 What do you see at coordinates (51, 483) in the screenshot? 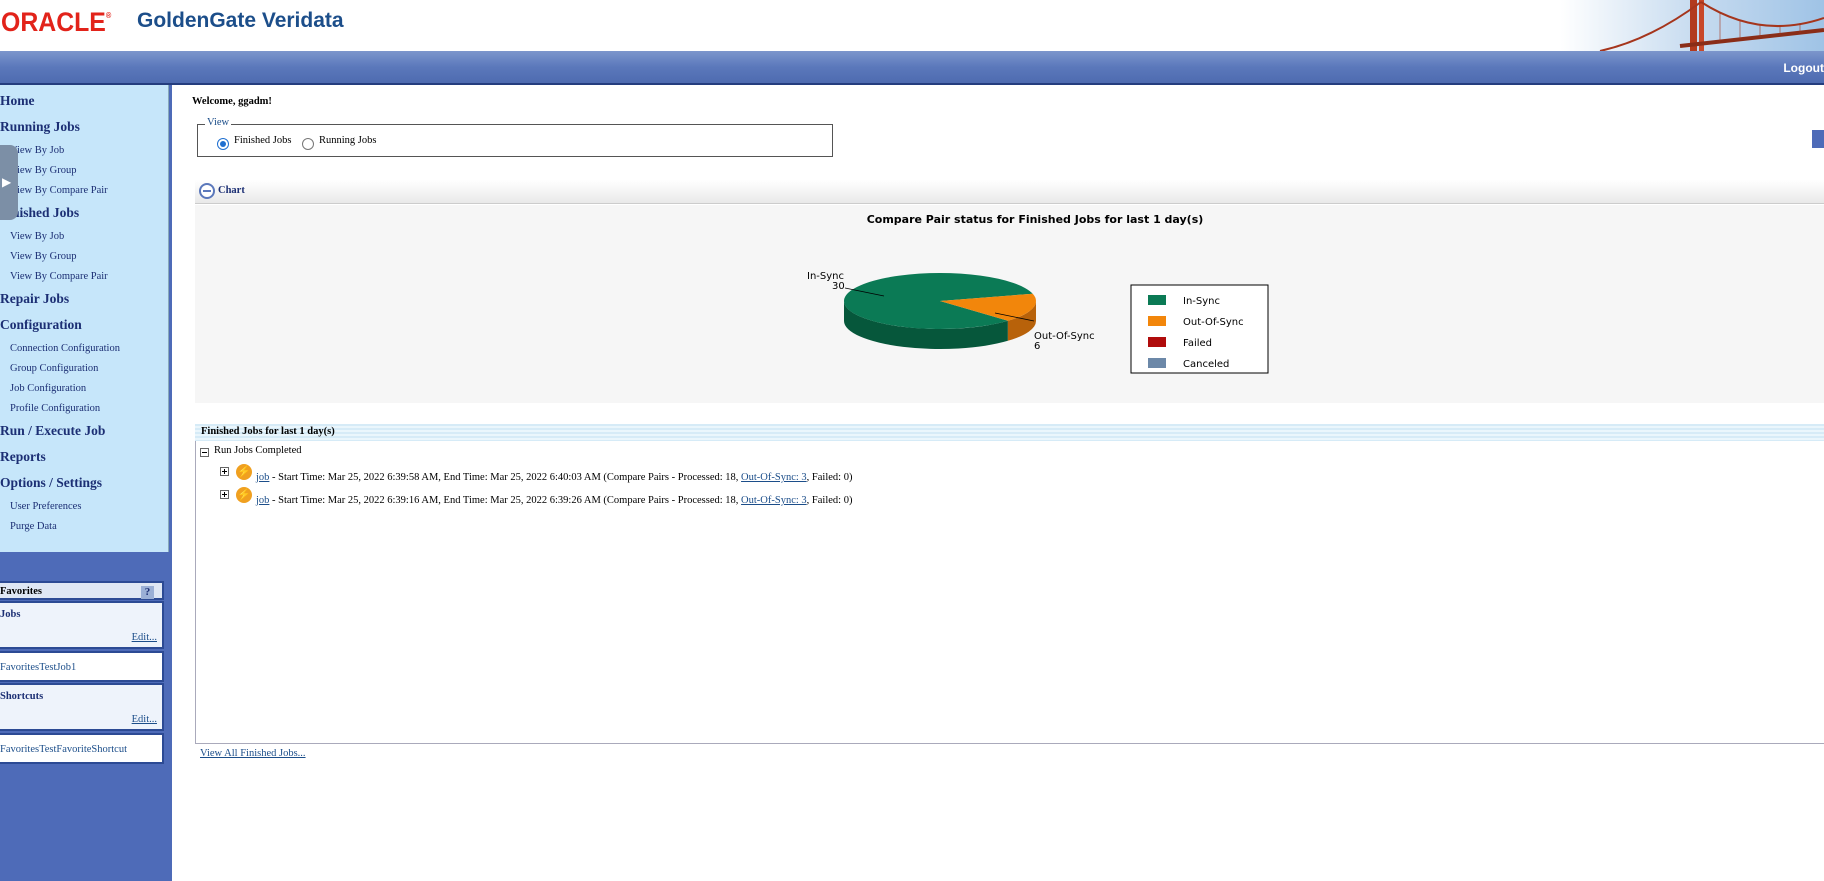
I see `nav-options-settings: Options / Settings` at bounding box center [51, 483].